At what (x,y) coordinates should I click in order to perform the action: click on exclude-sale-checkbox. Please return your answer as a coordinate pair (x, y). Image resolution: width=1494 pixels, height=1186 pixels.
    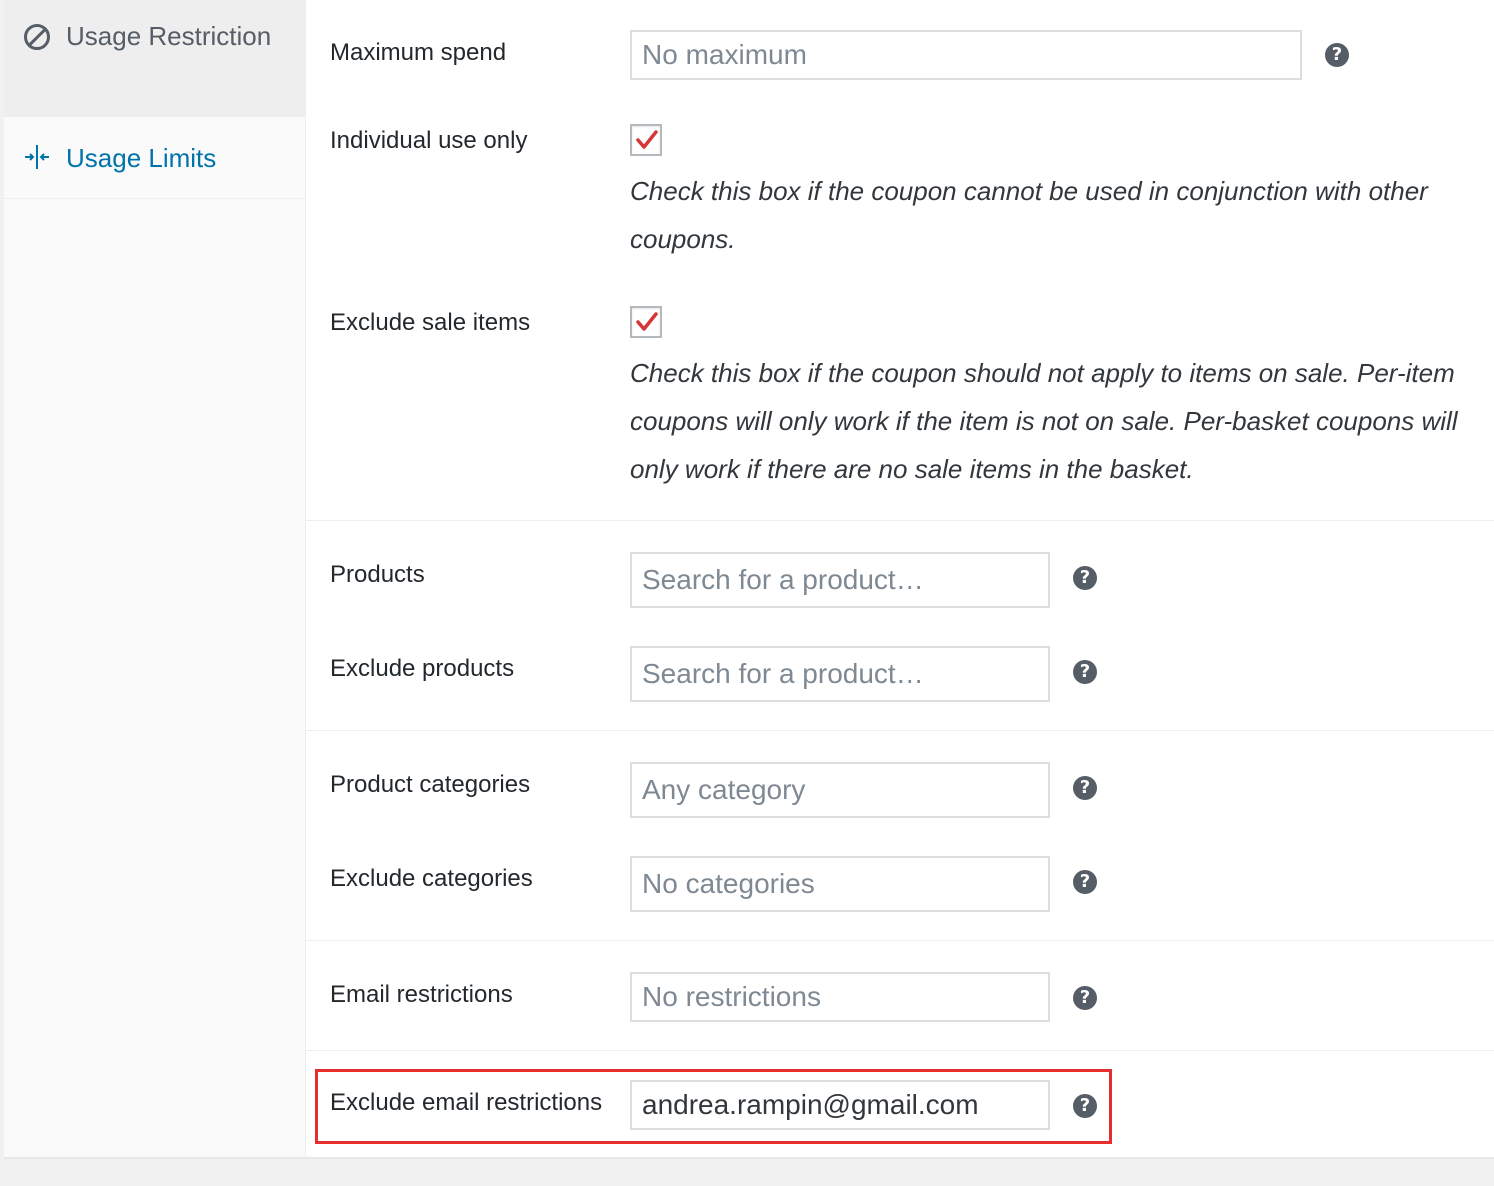
    Looking at the image, I should click on (646, 322).